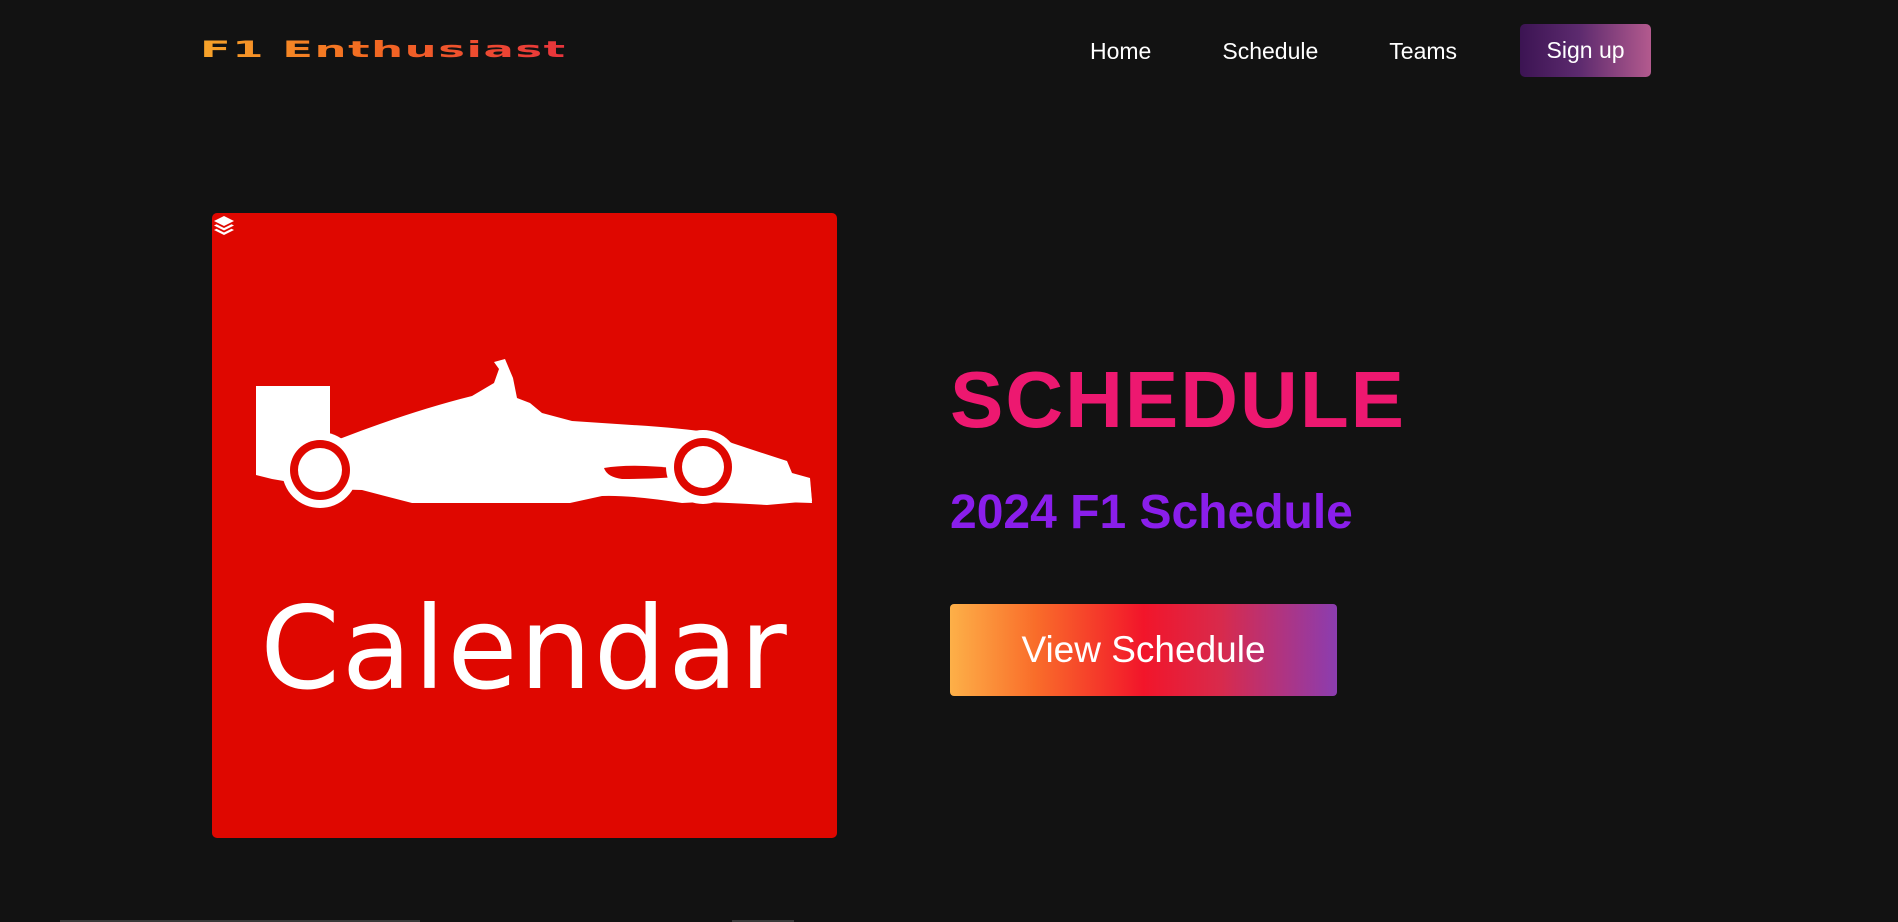  Describe the element at coordinates (383, 49) in the screenshot. I see `site-logo: F1 Enthusiast` at that location.